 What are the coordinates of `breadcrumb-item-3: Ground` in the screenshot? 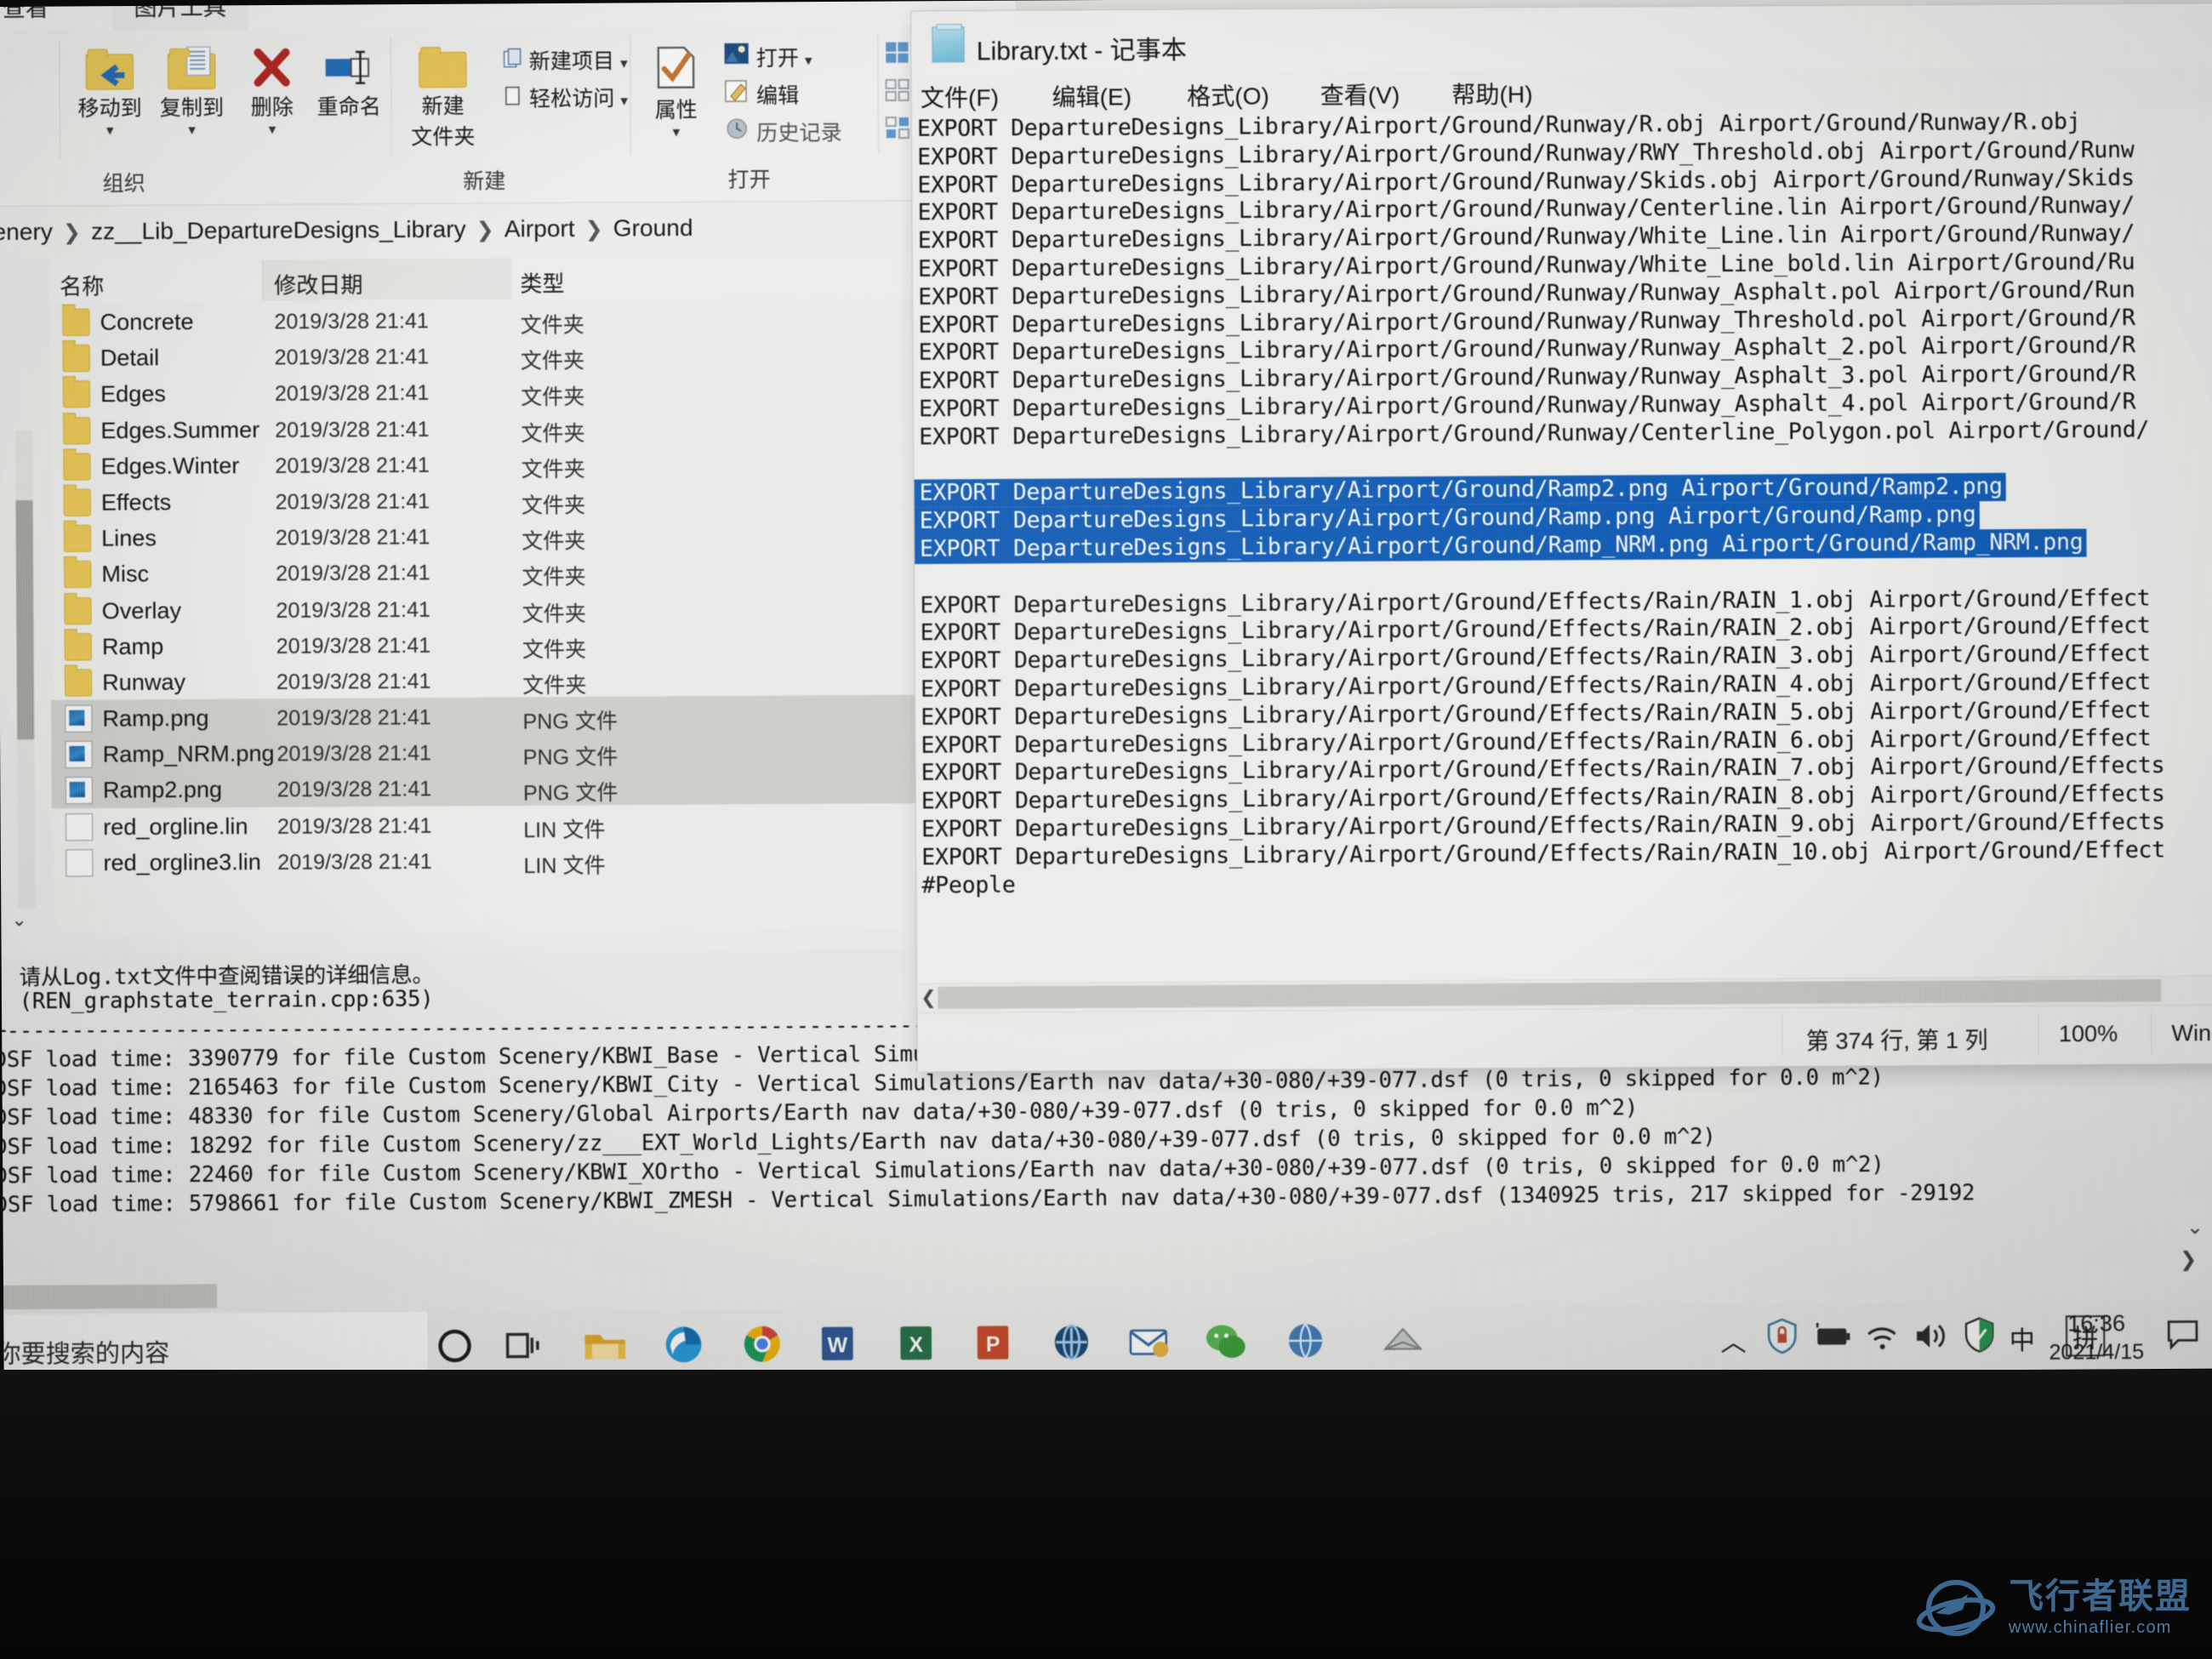 It's located at (653, 228).